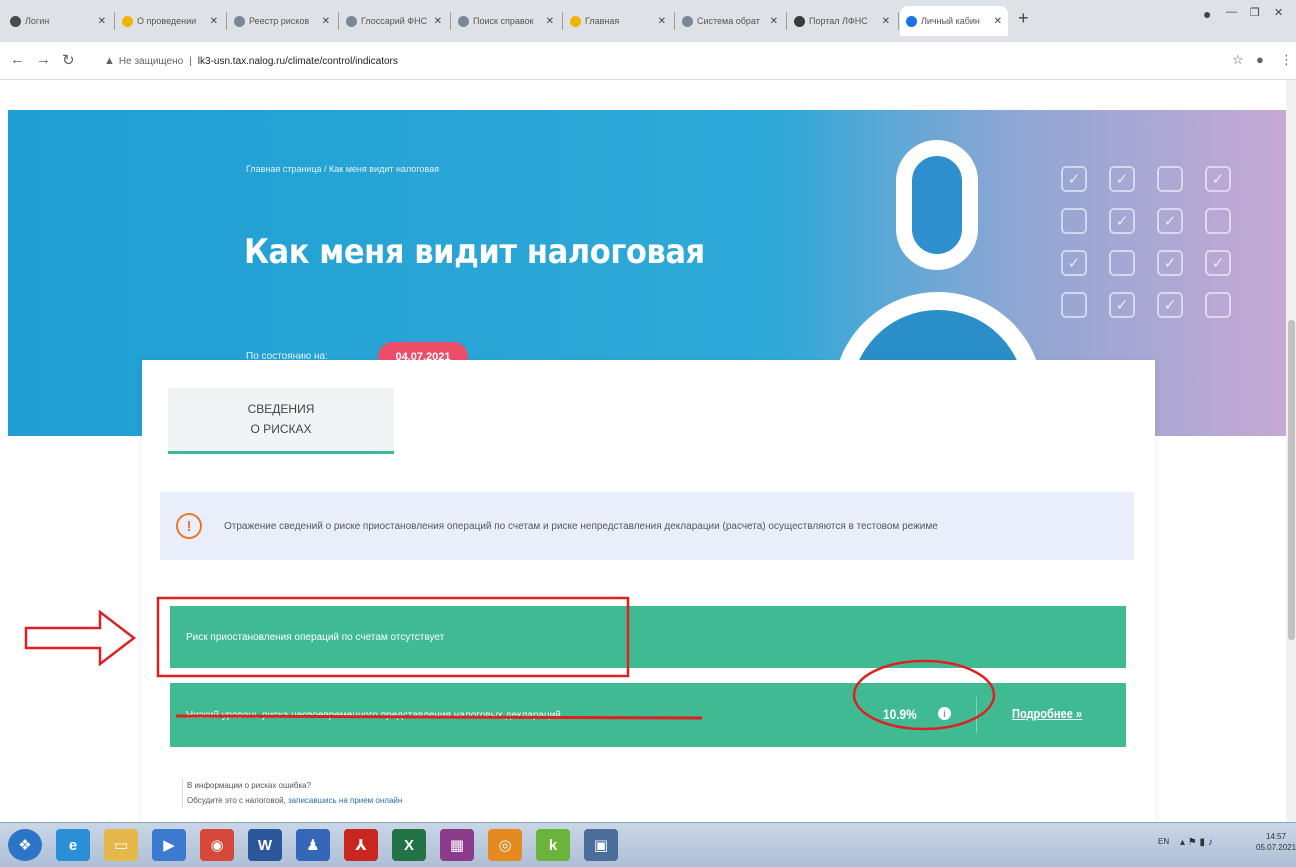 This screenshot has height=867, width=1296. What do you see at coordinates (842, 21) in the screenshot?
I see `browser-tab: Портал ЛФНС ✕` at bounding box center [842, 21].